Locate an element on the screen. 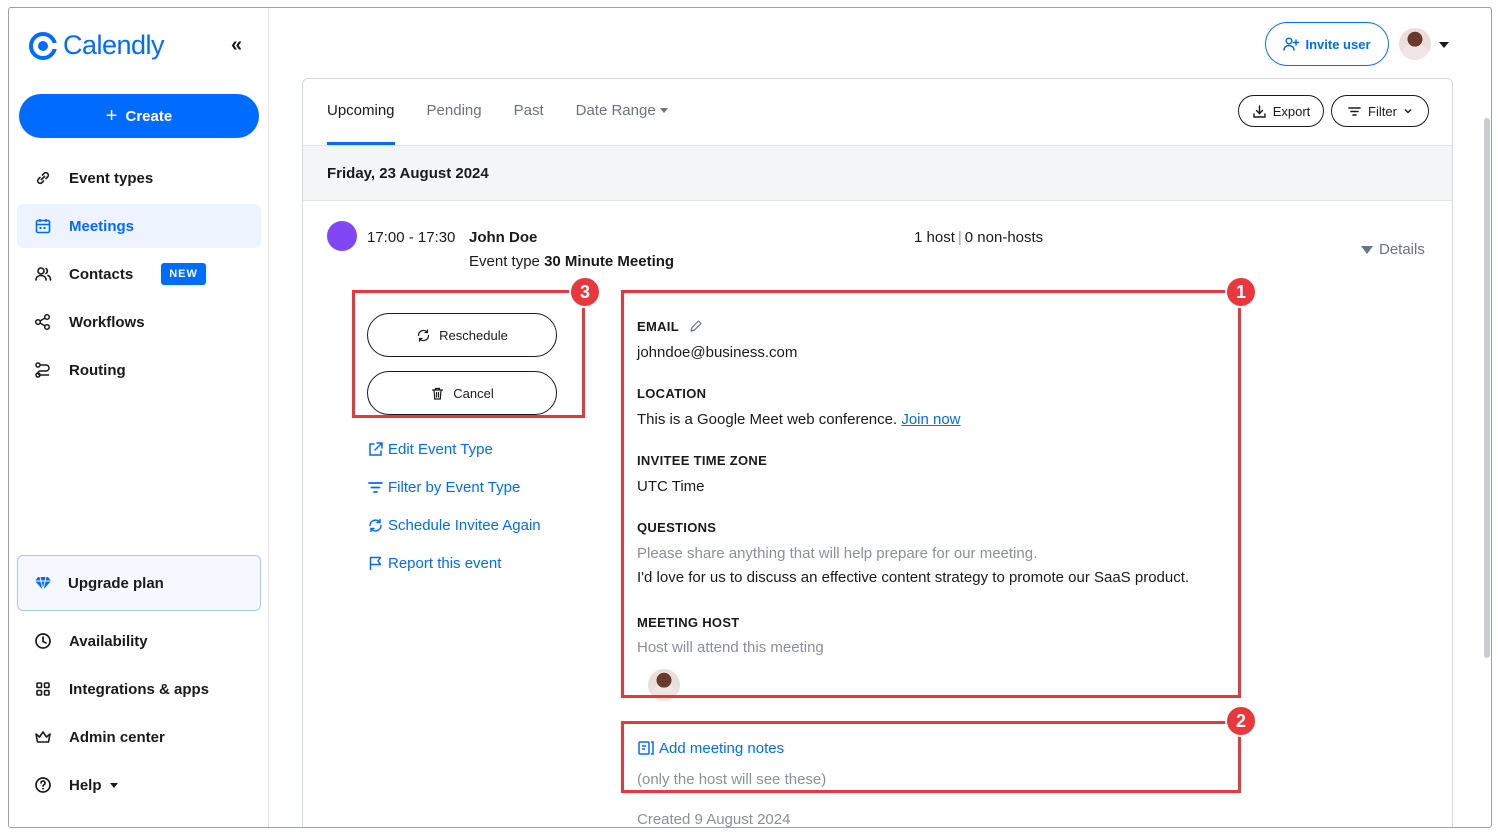  flag-icon is located at coordinates (375, 563).